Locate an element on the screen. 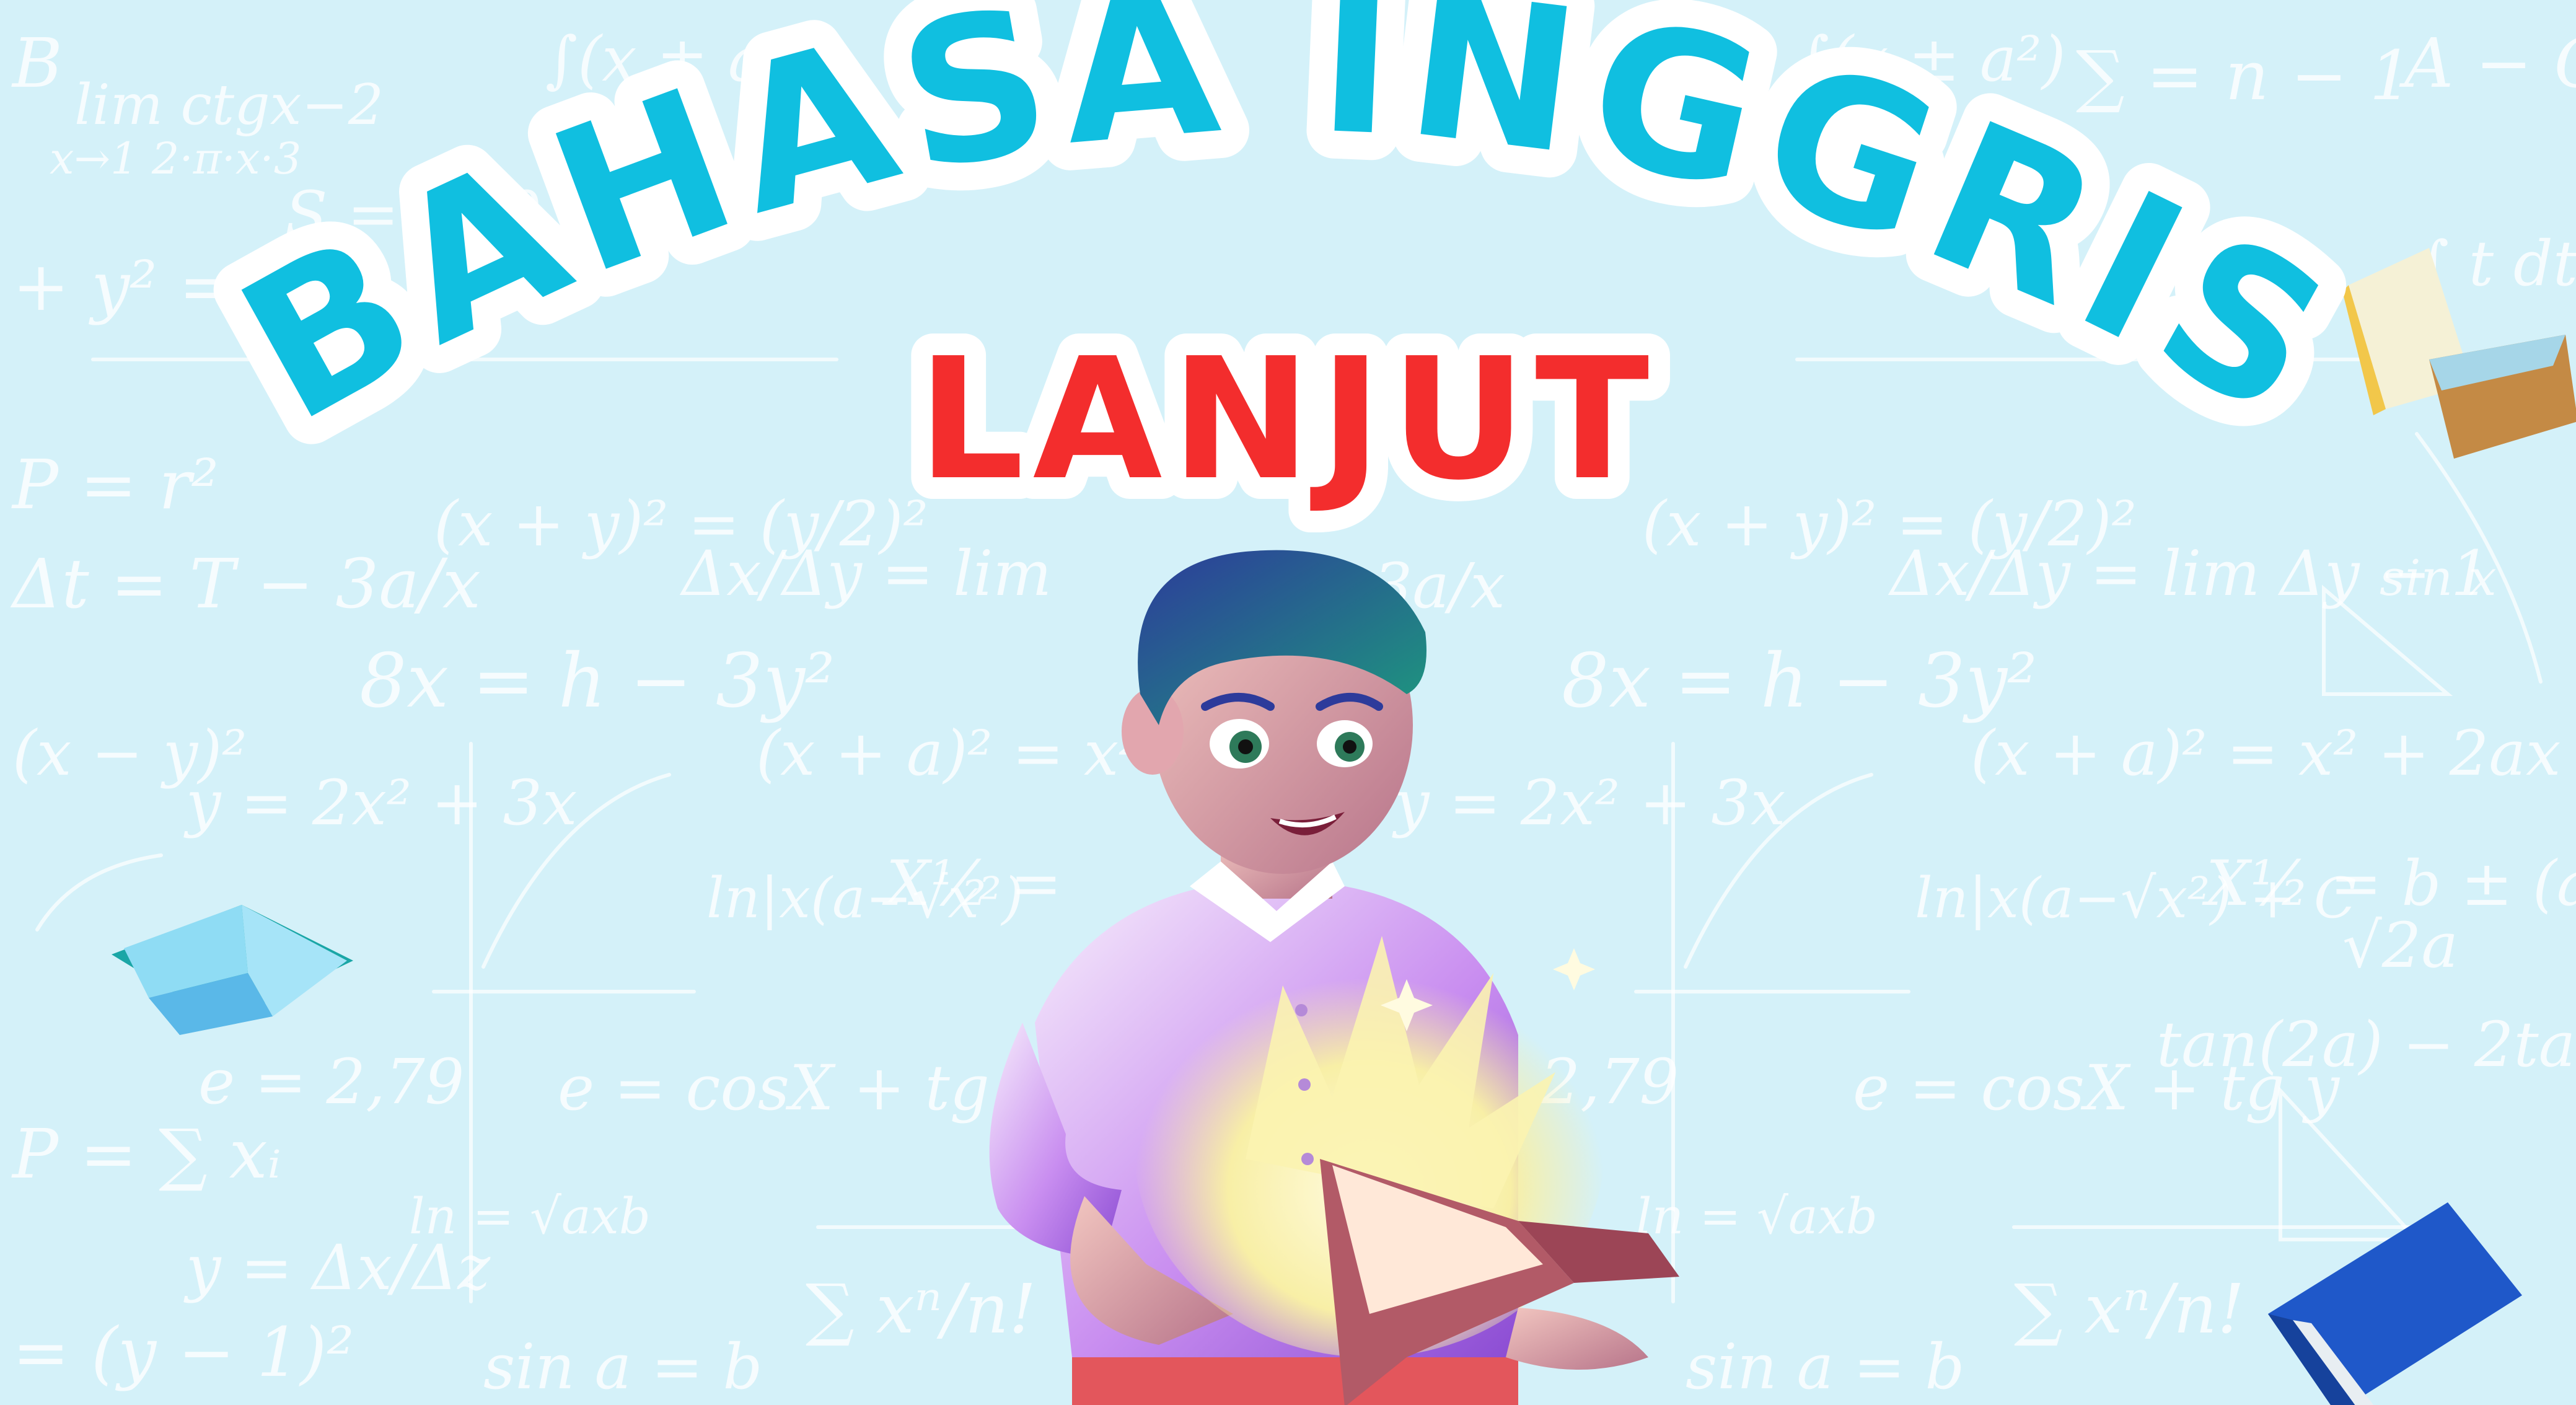 The width and height of the screenshot is (2576, 1405). sparkle-icon is located at coordinates (1574, 969).